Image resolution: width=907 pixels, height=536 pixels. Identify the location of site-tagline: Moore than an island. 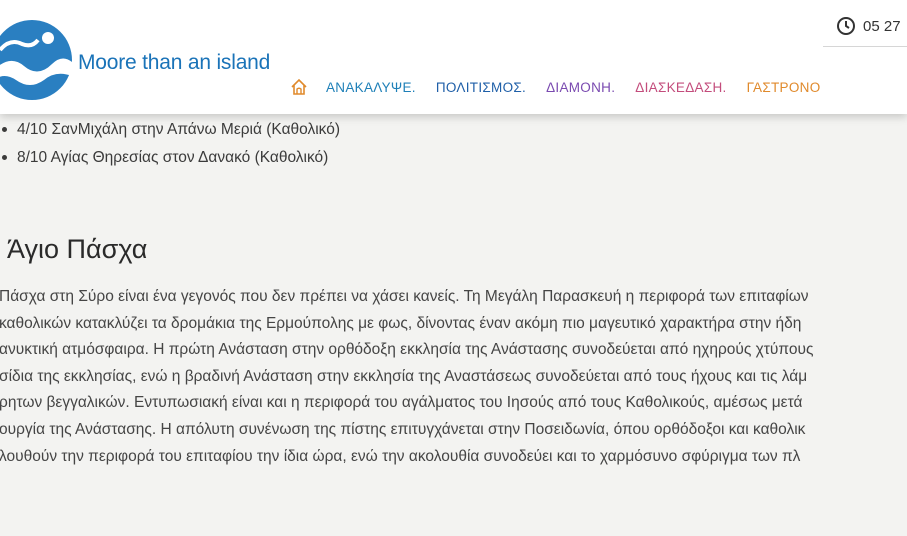
(174, 63).